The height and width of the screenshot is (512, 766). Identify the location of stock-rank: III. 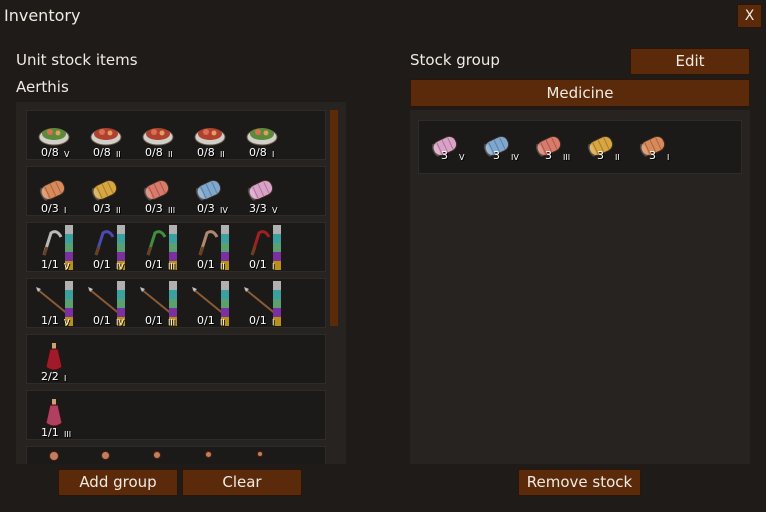
(567, 157).